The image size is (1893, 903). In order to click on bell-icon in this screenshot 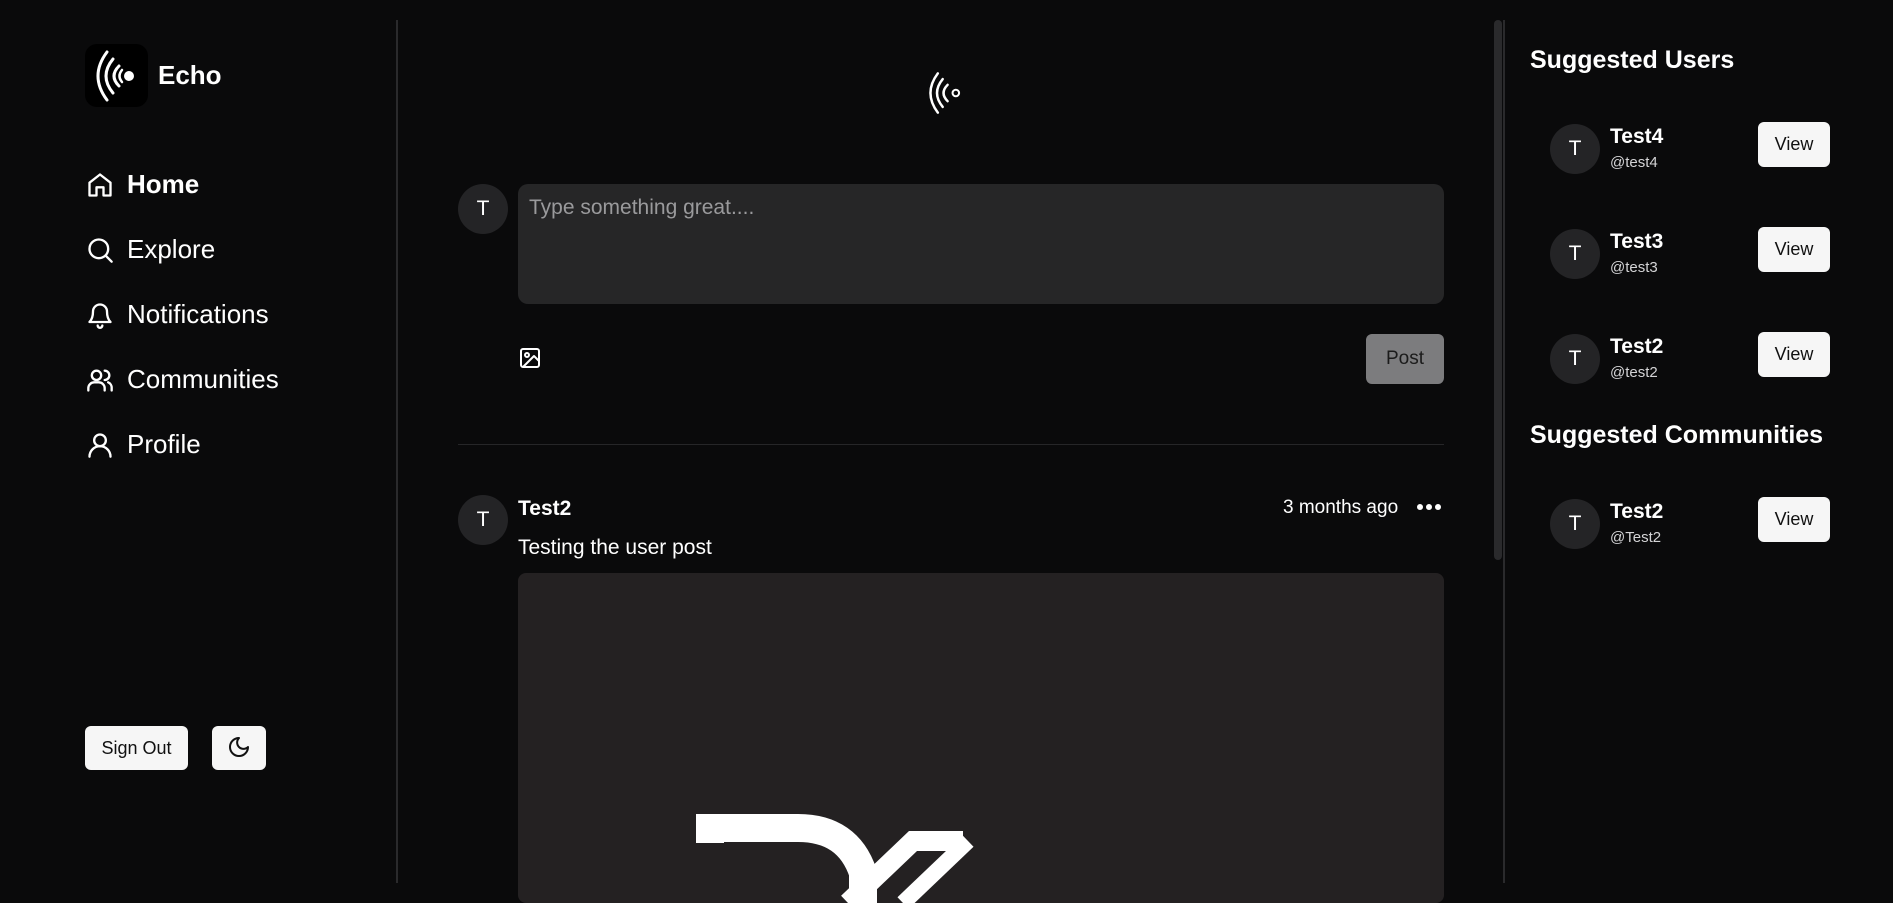, I will do `click(100, 315)`.